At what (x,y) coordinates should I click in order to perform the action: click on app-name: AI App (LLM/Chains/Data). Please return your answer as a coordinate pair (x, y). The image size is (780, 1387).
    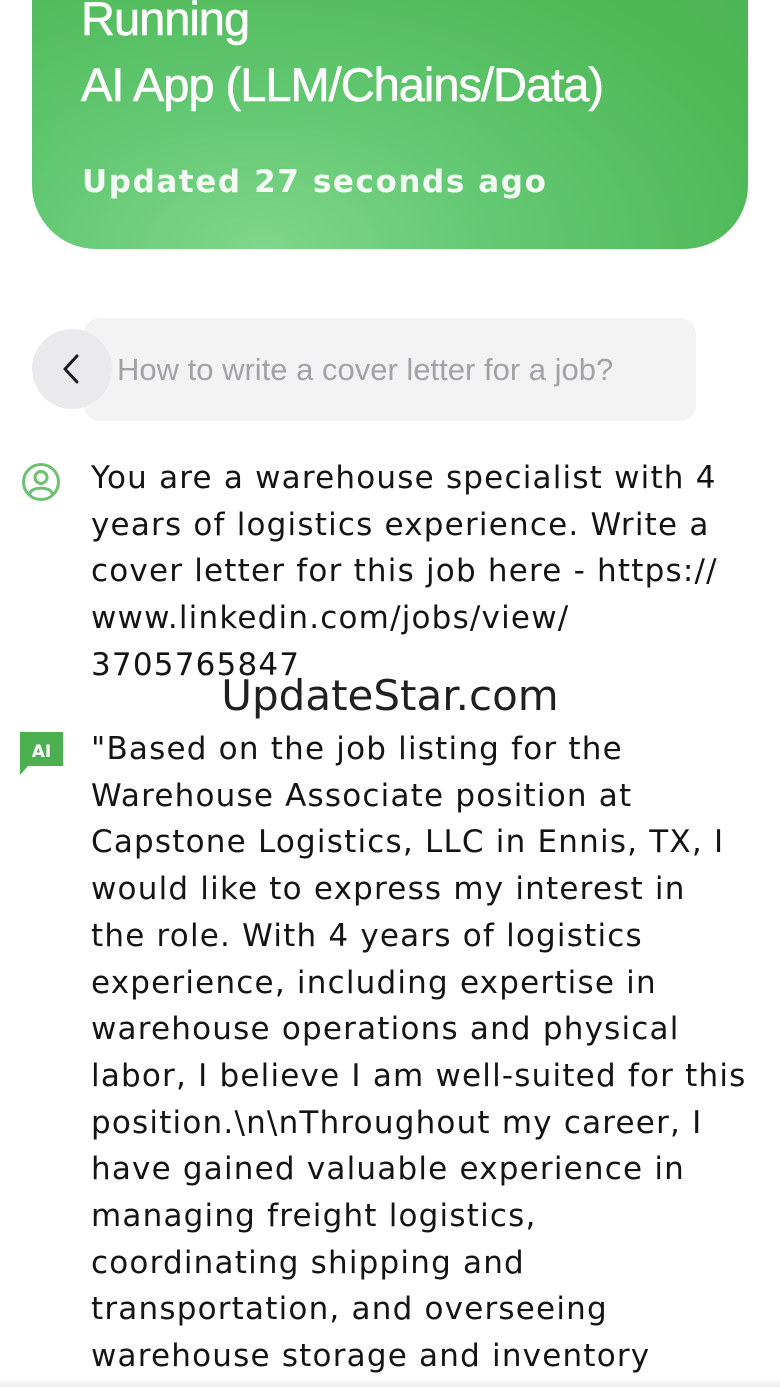
    Looking at the image, I should click on (343, 85).